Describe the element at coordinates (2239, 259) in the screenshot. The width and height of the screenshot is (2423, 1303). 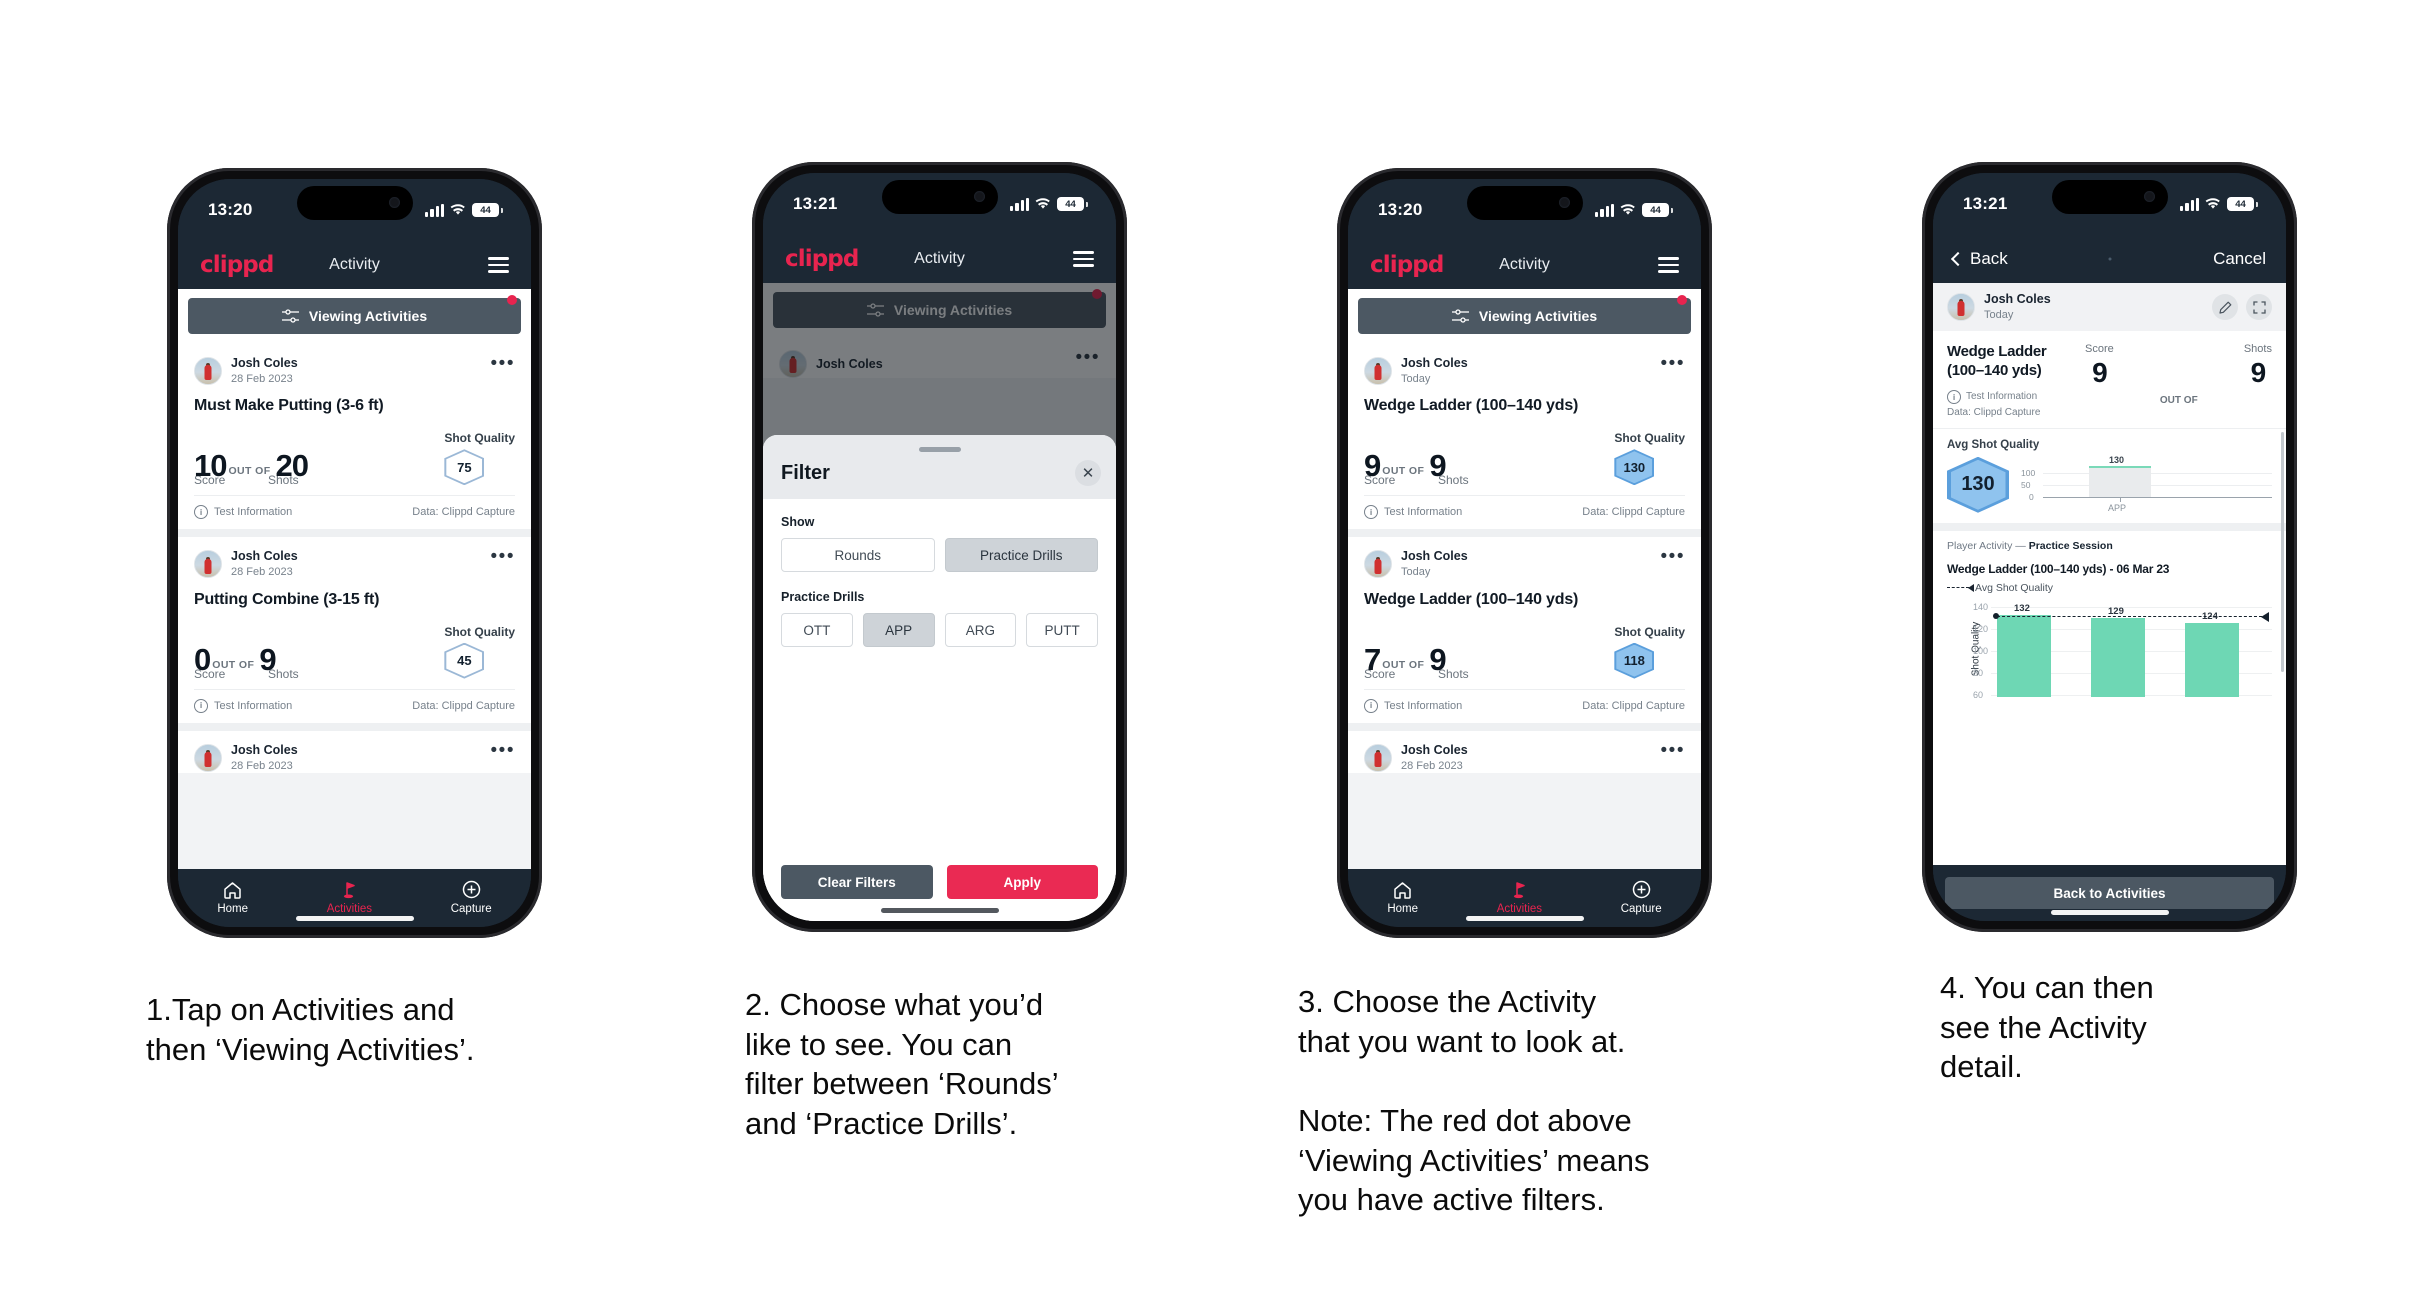
I see `cancel-button: Cancel` at that location.